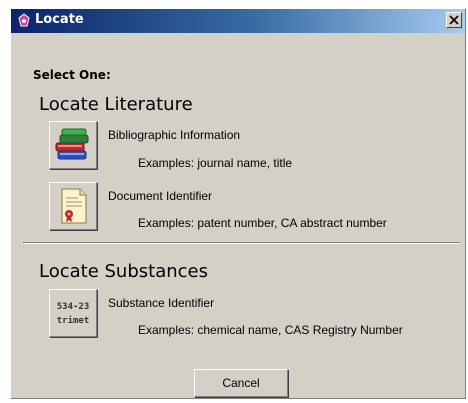  What do you see at coordinates (73, 321) in the screenshot?
I see `substance-icon-name: trimet` at bounding box center [73, 321].